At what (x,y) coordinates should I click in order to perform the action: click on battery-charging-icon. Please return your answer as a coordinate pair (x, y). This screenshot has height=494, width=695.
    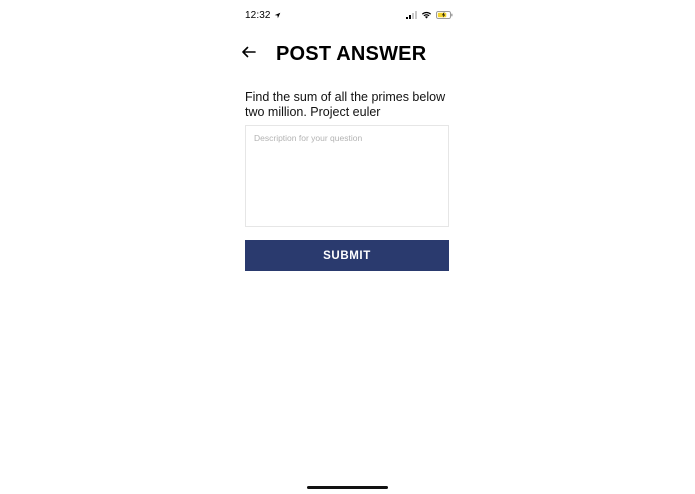
    Looking at the image, I should click on (444, 15).